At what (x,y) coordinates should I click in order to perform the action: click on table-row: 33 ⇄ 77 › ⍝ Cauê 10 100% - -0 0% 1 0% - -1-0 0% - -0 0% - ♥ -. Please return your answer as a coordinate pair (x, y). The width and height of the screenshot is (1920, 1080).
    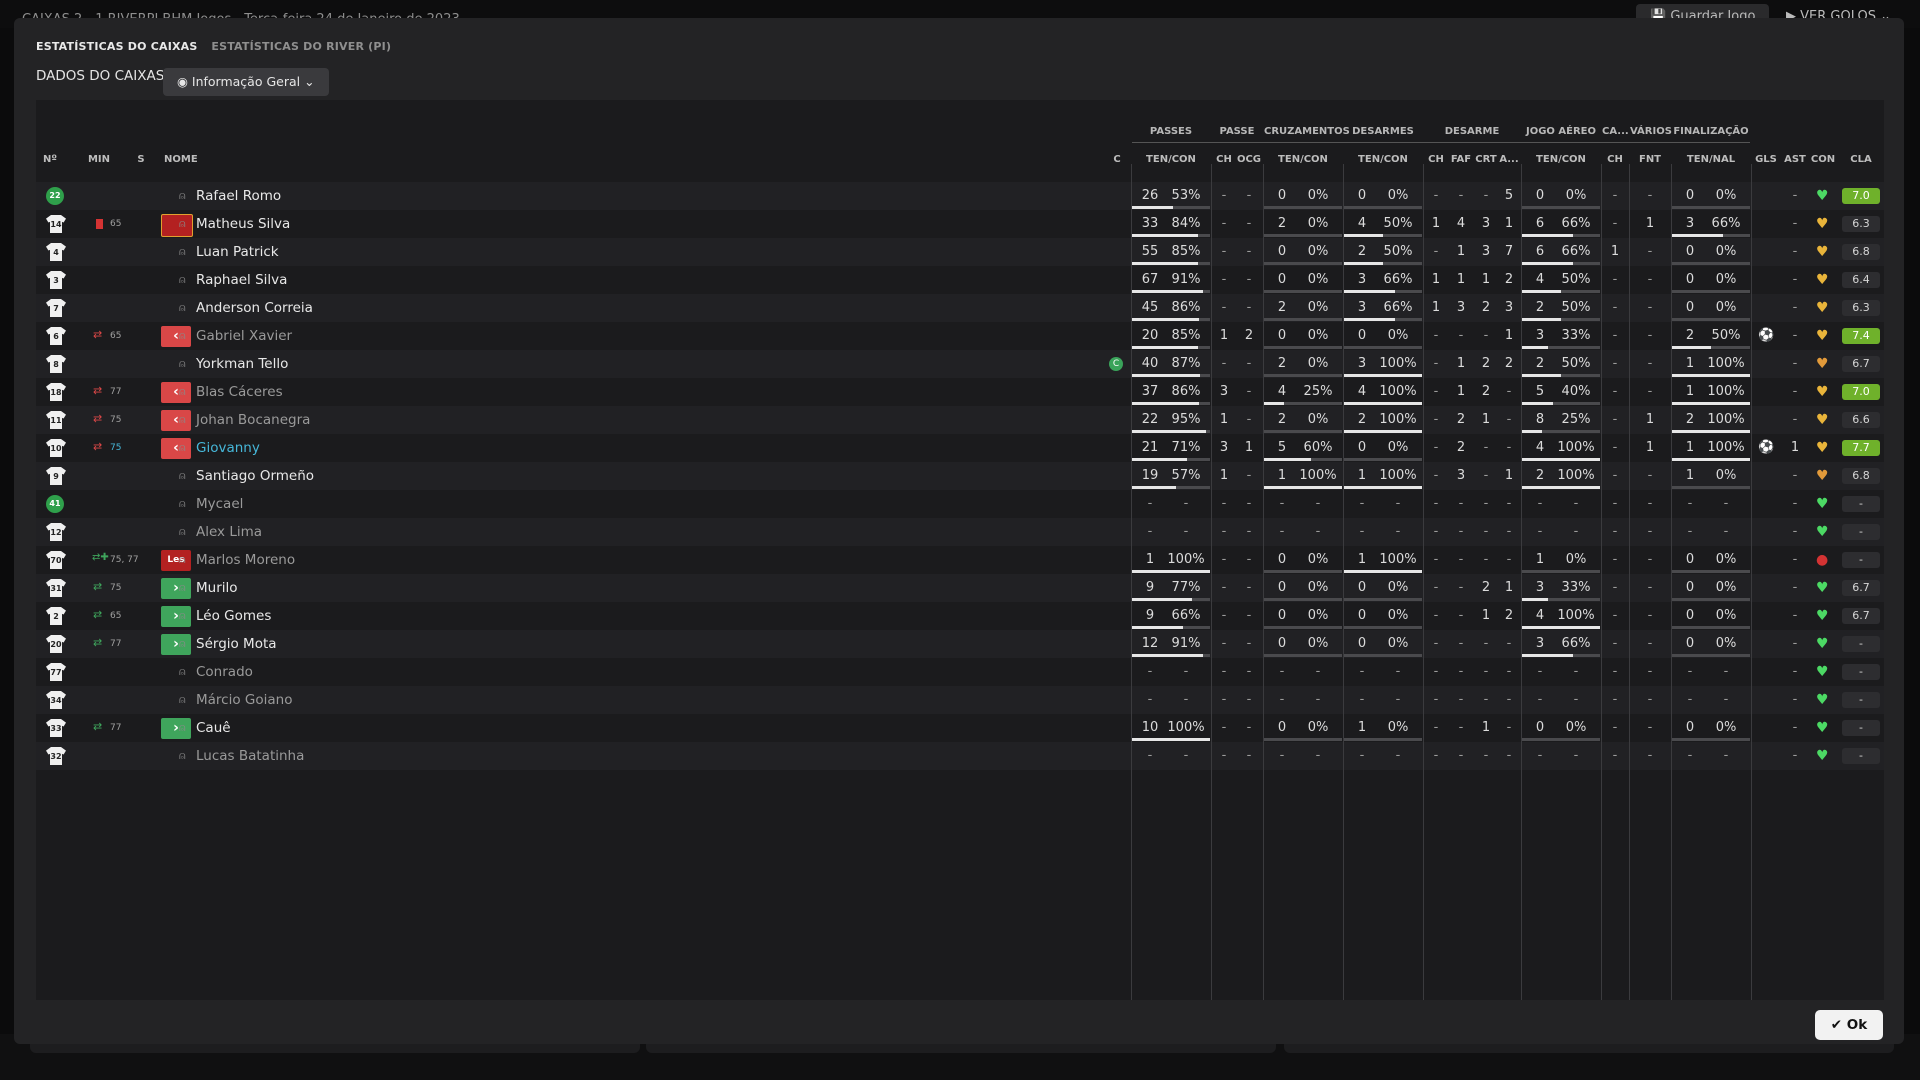
    Looking at the image, I should click on (960, 728).